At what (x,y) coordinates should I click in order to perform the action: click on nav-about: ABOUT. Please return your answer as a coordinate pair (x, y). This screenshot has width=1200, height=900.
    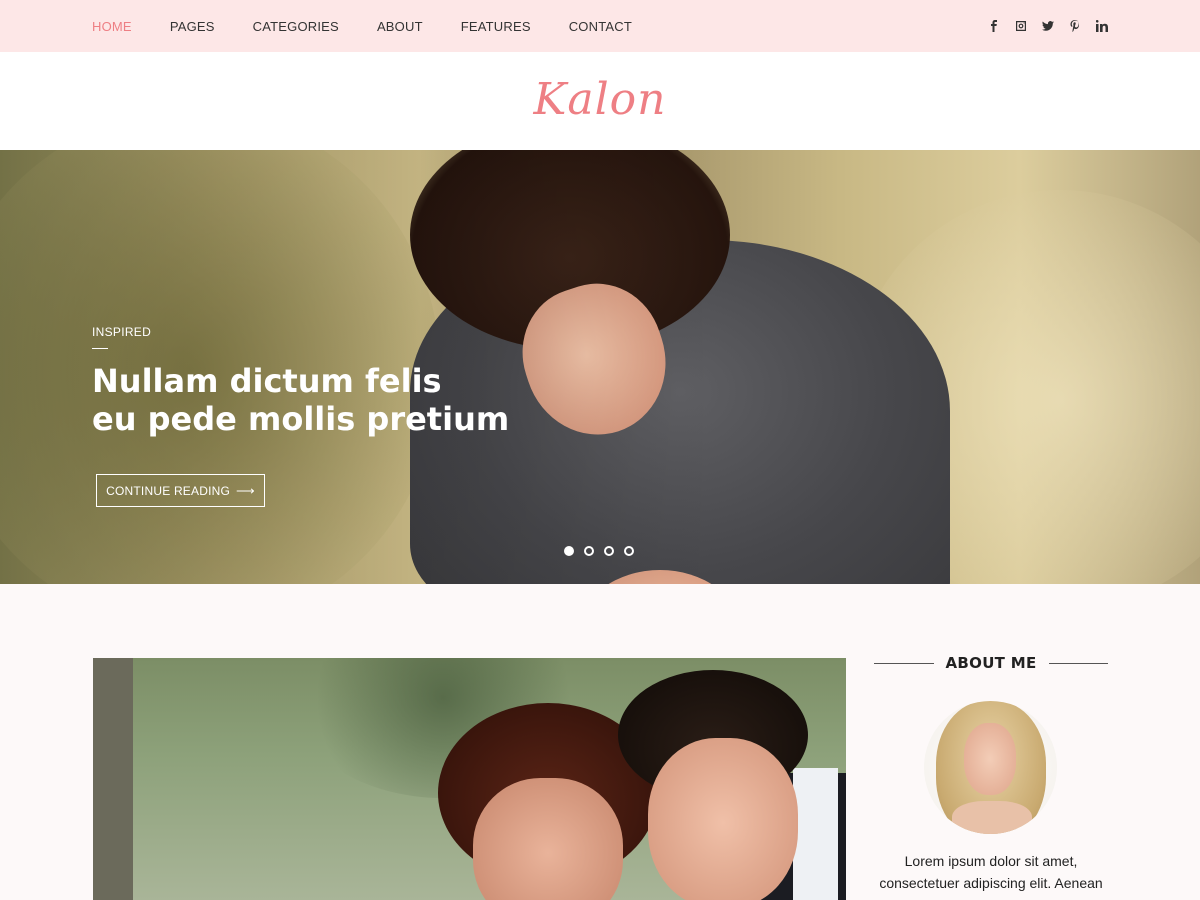
    Looking at the image, I should click on (400, 26).